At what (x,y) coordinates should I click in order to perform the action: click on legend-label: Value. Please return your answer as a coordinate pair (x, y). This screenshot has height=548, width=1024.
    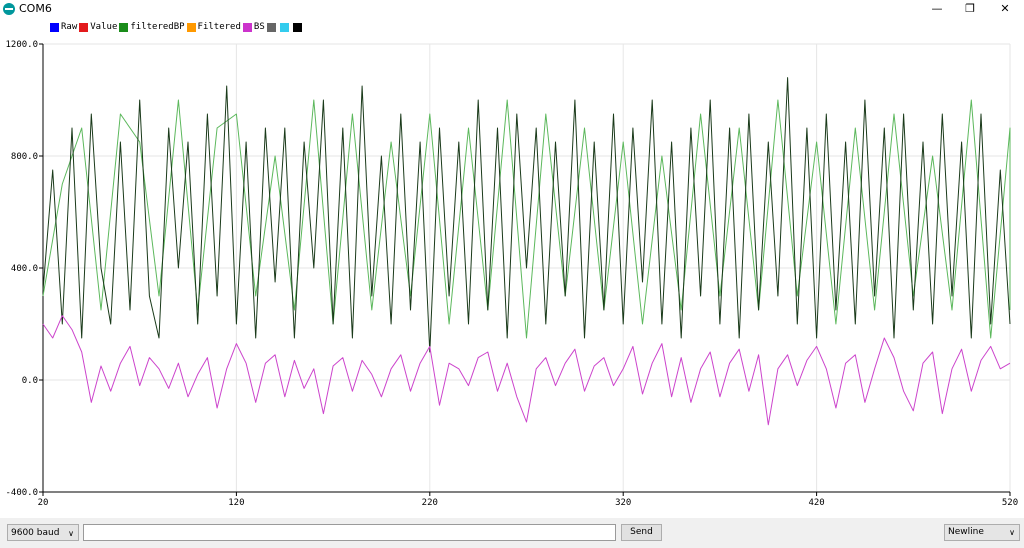
    Looking at the image, I should click on (104, 27).